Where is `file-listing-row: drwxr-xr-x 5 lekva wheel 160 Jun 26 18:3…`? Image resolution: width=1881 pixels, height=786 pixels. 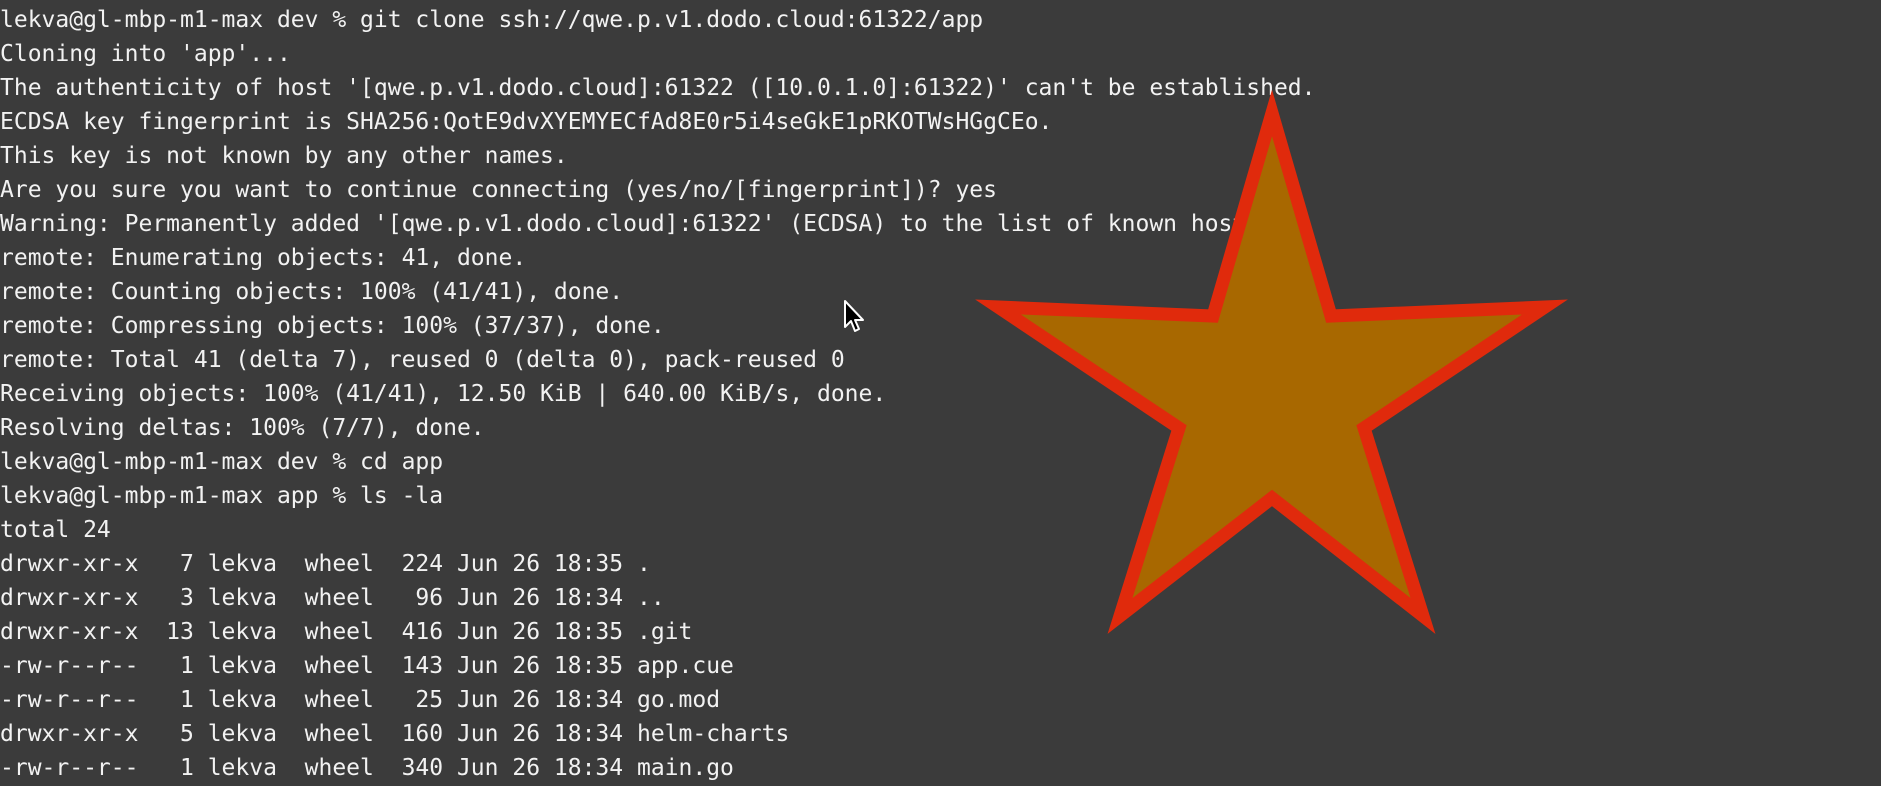 file-listing-row: drwxr-xr-x 5 lekva wheel 160 Jun 26 18:3… is located at coordinates (395, 734).